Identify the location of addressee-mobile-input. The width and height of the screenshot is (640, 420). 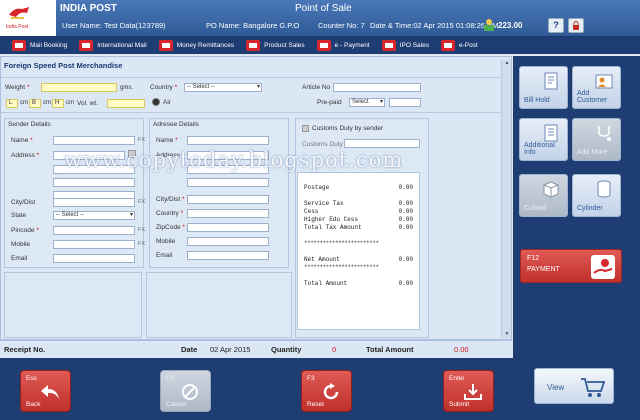
(228, 241).